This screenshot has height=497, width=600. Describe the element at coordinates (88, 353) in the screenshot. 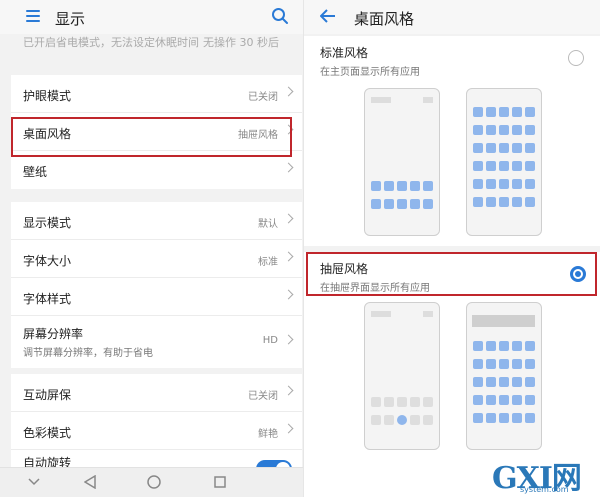

I see `row-subtitle: 调节屏幕分辨率，有助于省电` at that location.